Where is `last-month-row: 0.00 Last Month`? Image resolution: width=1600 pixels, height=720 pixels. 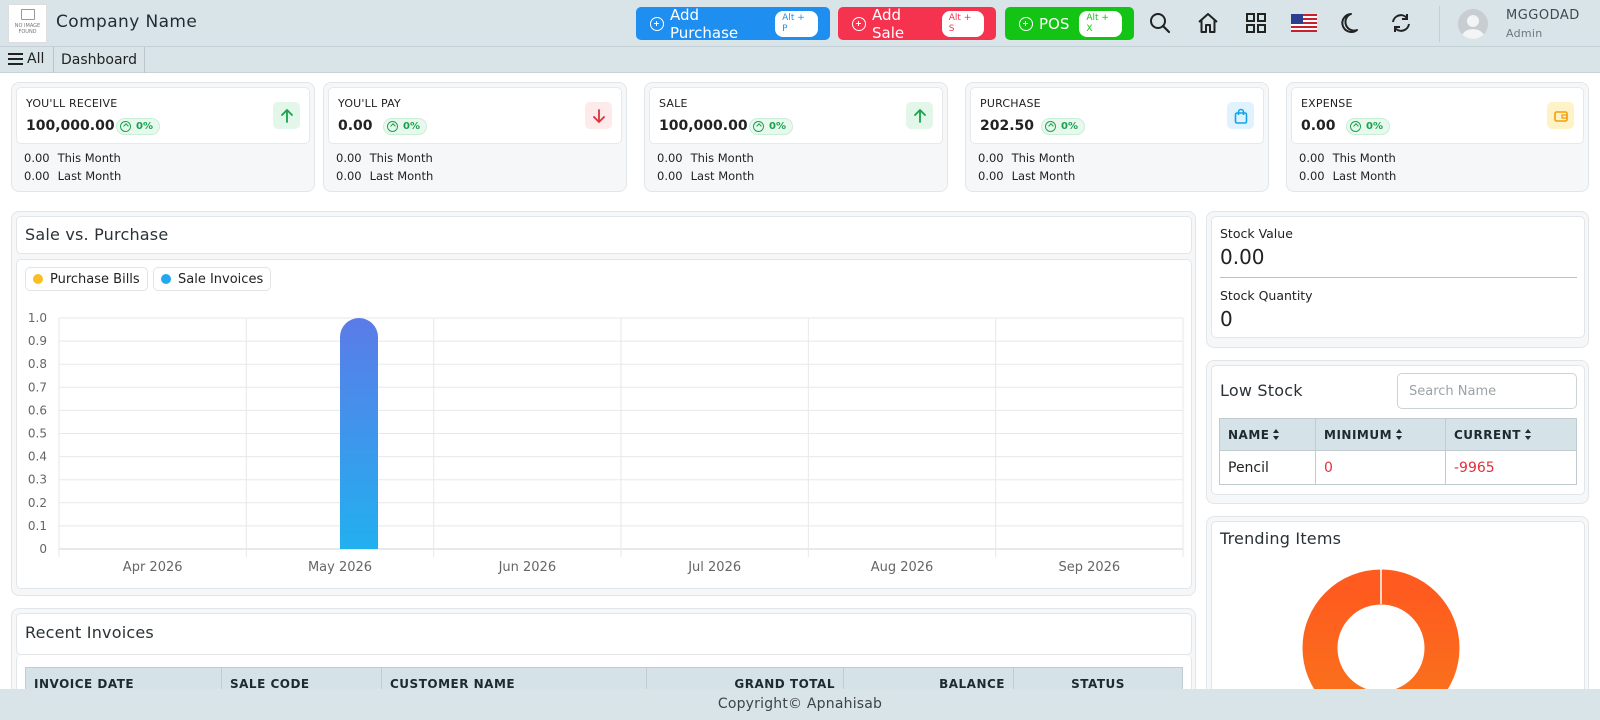
last-month-row: 0.00 Last Month is located at coordinates (1347, 176).